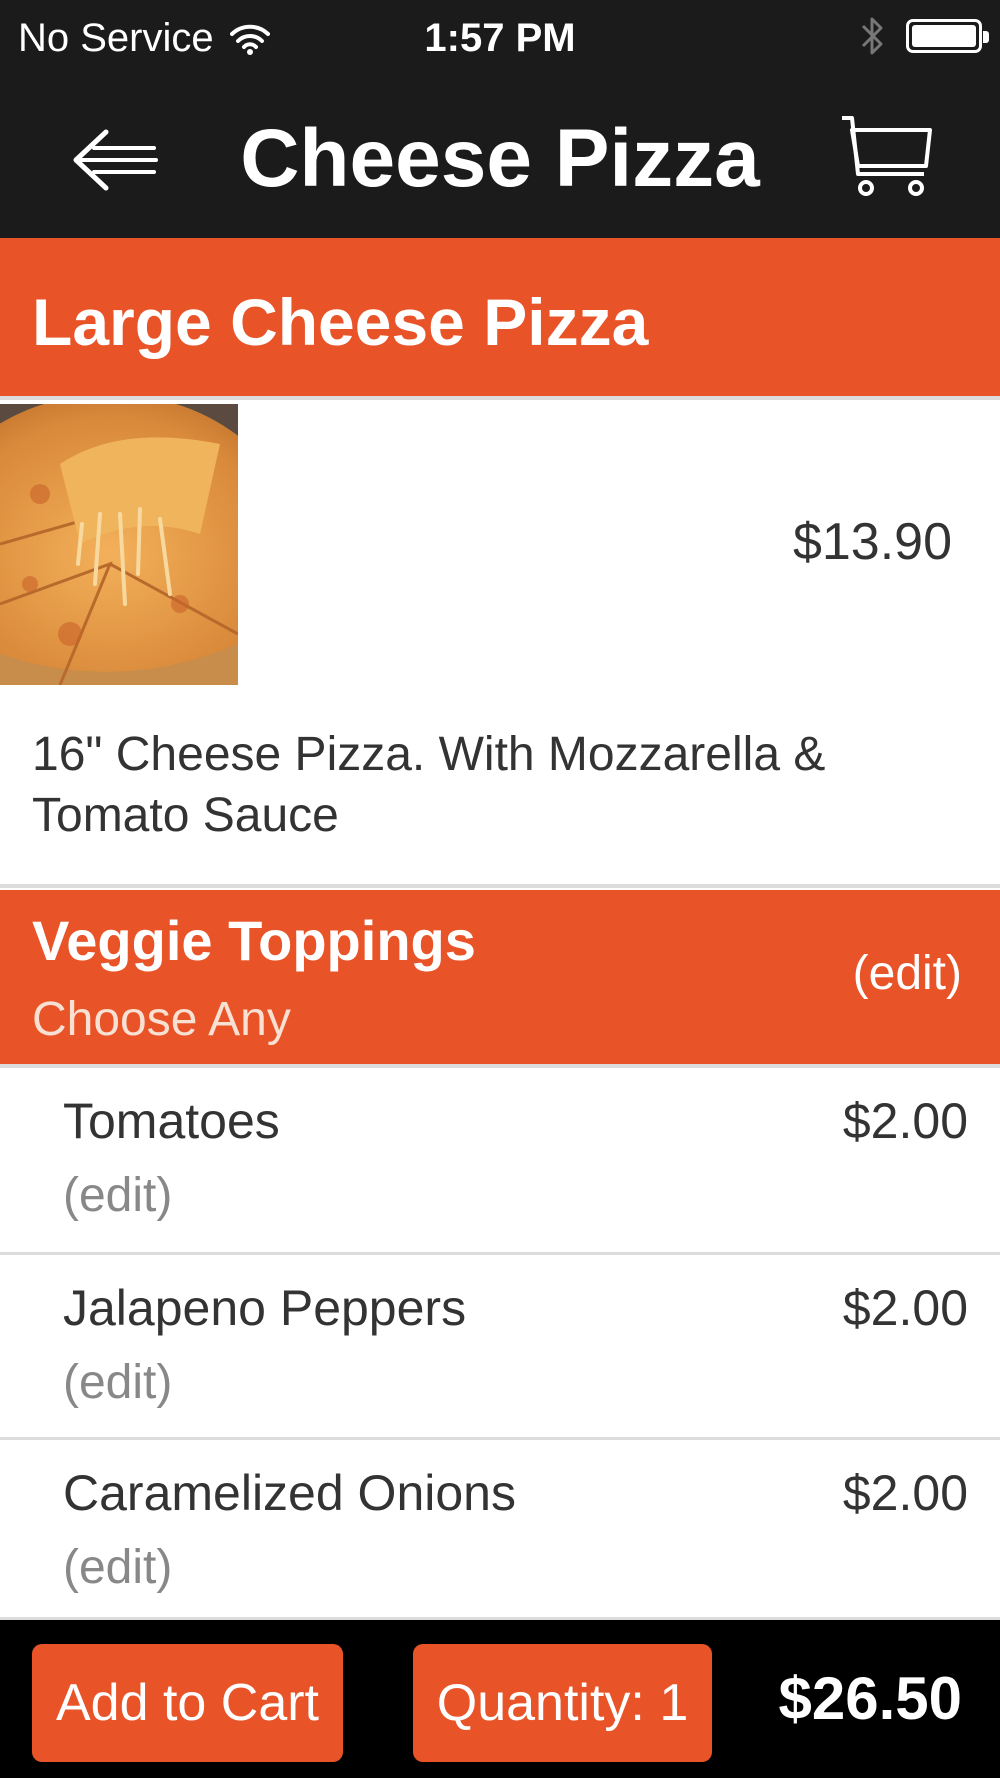 Image resolution: width=1000 pixels, height=1778 pixels. What do you see at coordinates (907, 973) in the screenshot?
I see `option-group-edit-link: (edit)` at bounding box center [907, 973].